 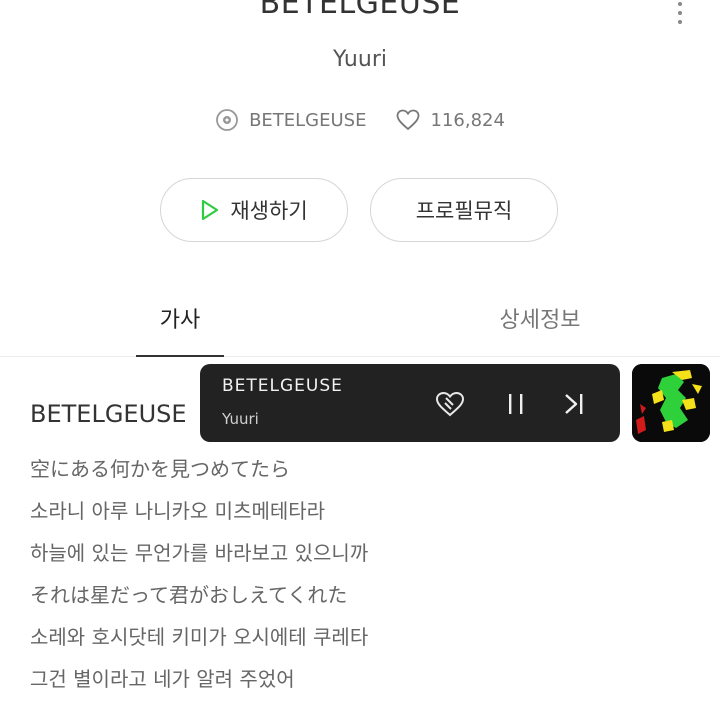 I want to click on meta-row: BETELGEUSE 116,824, so click(x=360, y=120).